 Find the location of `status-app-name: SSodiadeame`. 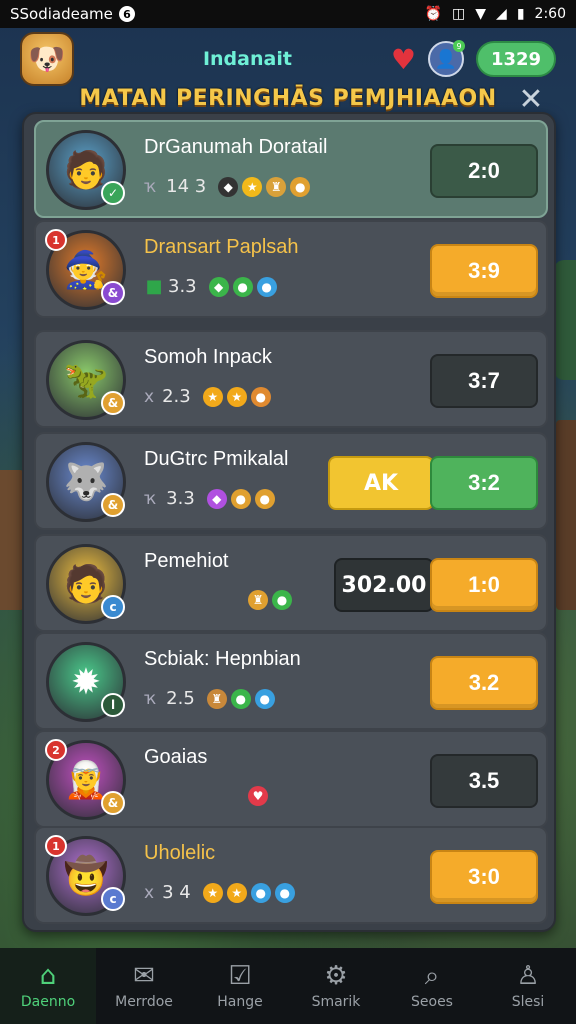

status-app-name: SSodiadeame is located at coordinates (61, 14).